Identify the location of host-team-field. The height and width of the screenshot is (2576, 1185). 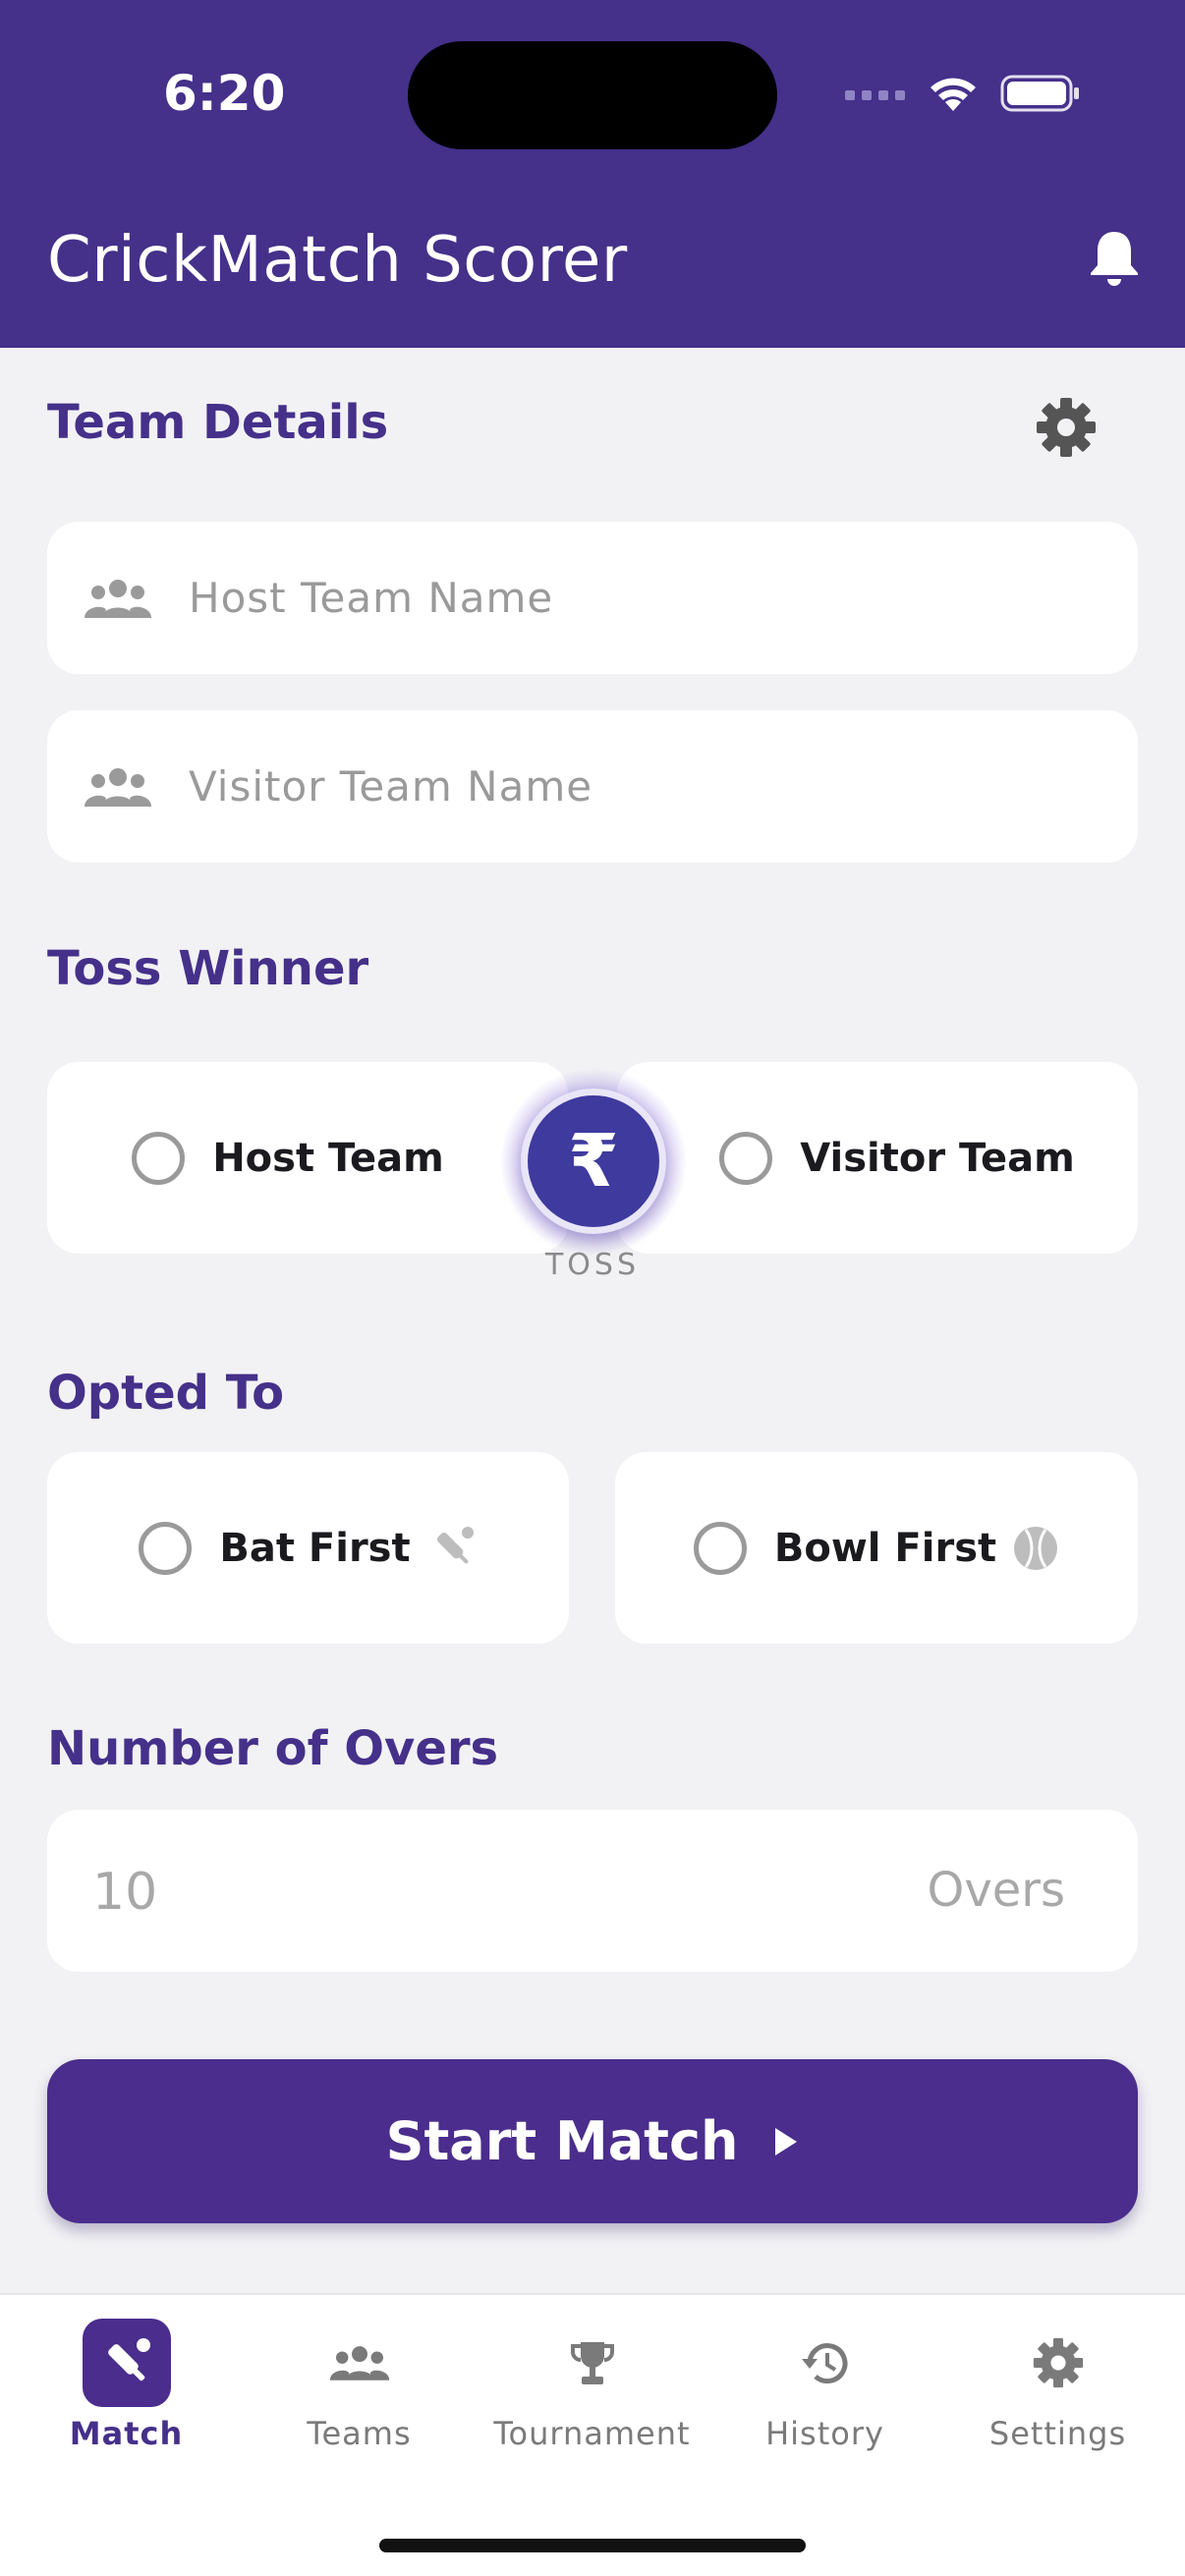
(592, 598).